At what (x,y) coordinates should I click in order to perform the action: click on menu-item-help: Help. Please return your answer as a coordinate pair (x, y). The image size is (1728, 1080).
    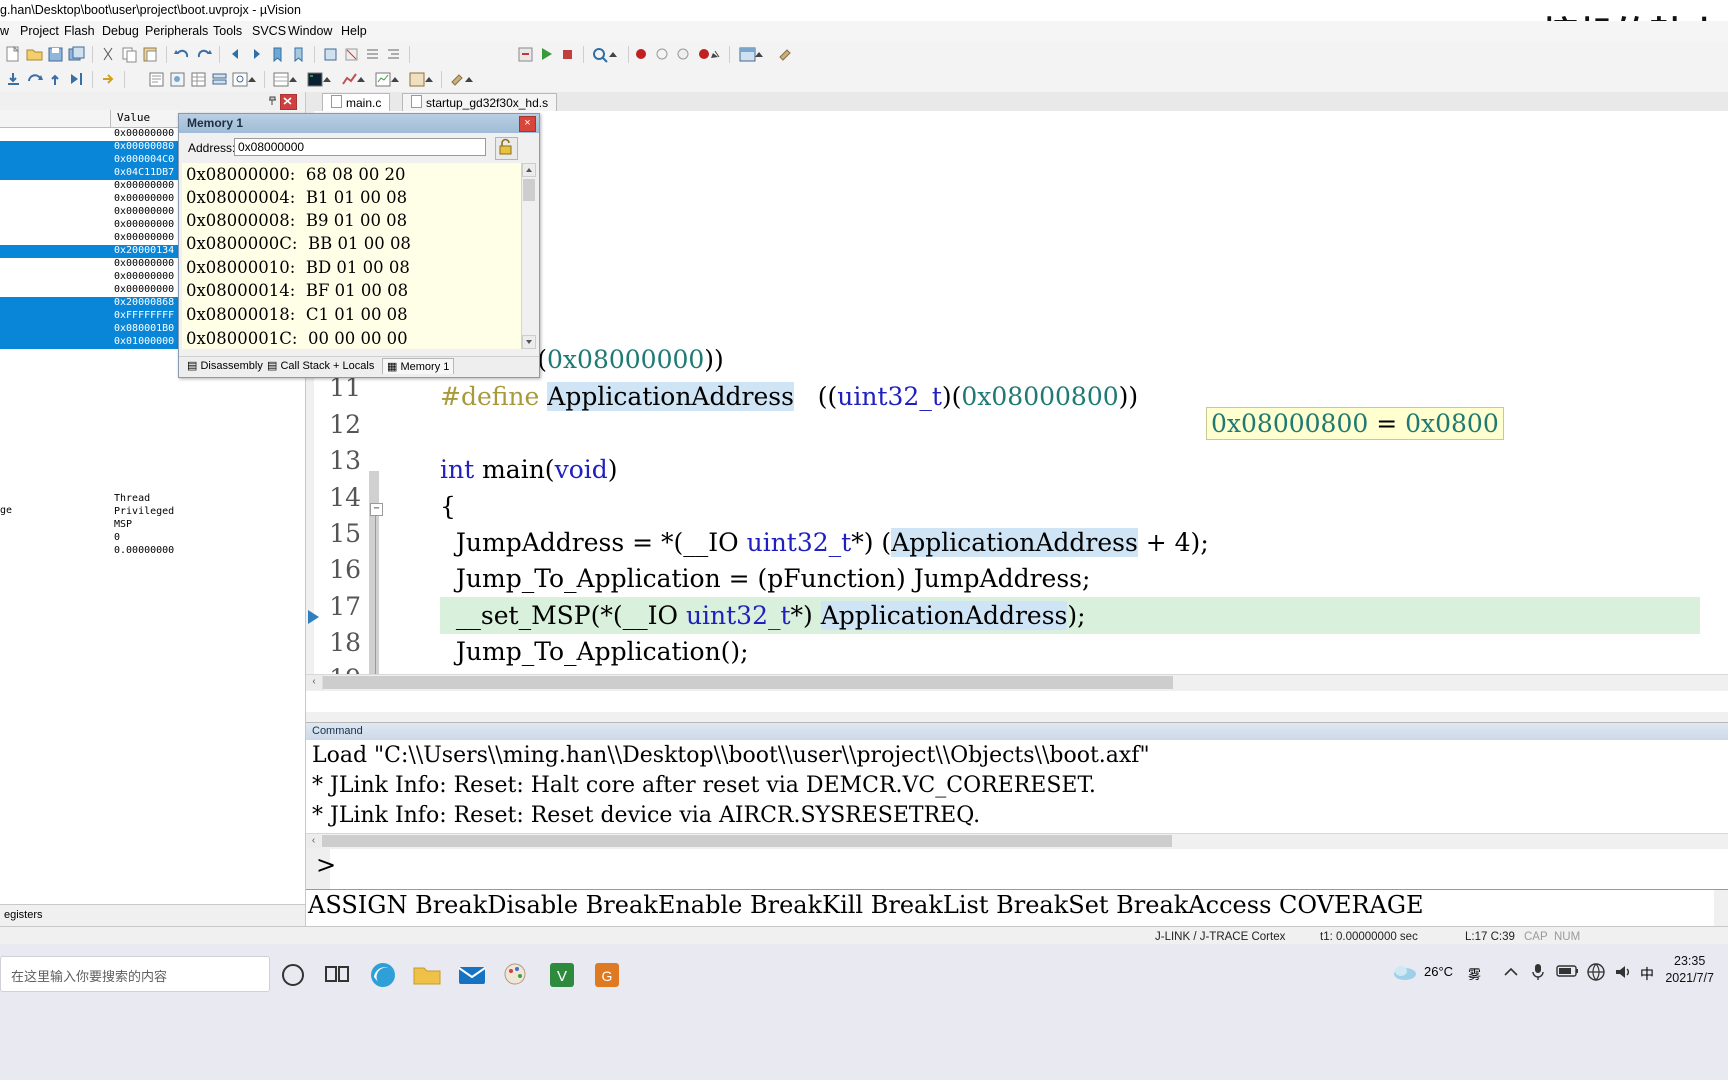
    Looking at the image, I should click on (354, 31).